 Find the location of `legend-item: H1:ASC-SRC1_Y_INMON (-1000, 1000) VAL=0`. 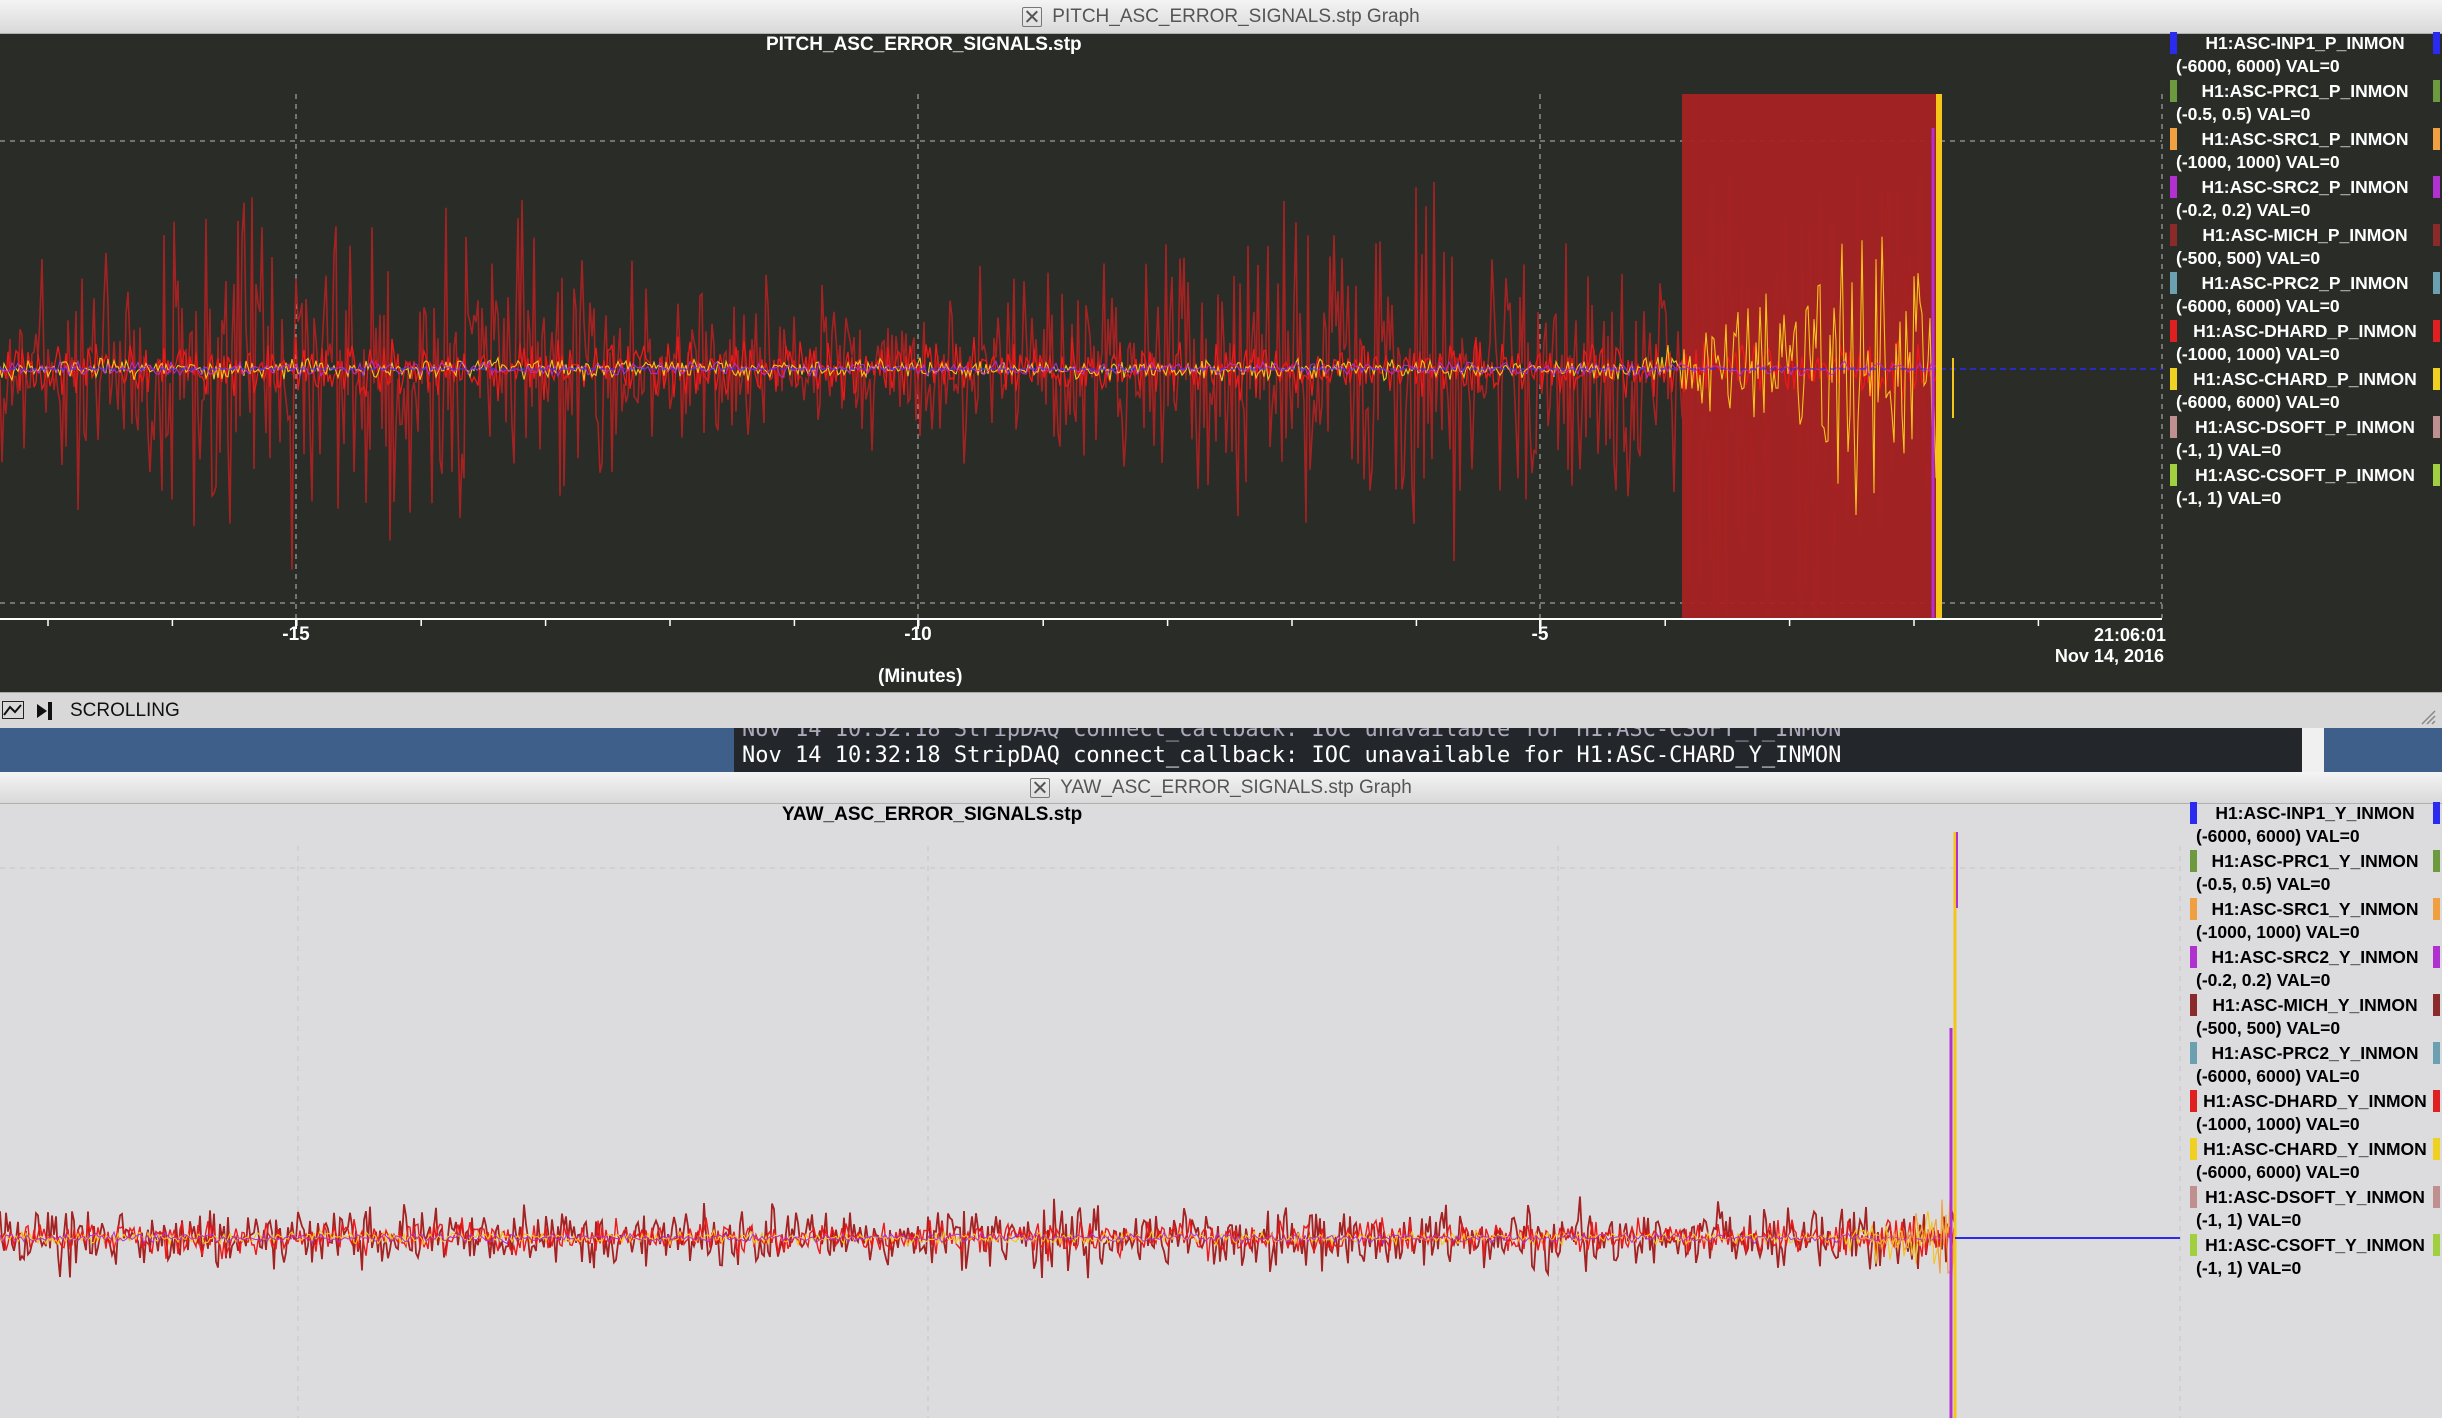

legend-item: H1:ASC-SRC1_Y_INMON (-1000, 1000) VAL=0 is located at coordinates (2315, 922).